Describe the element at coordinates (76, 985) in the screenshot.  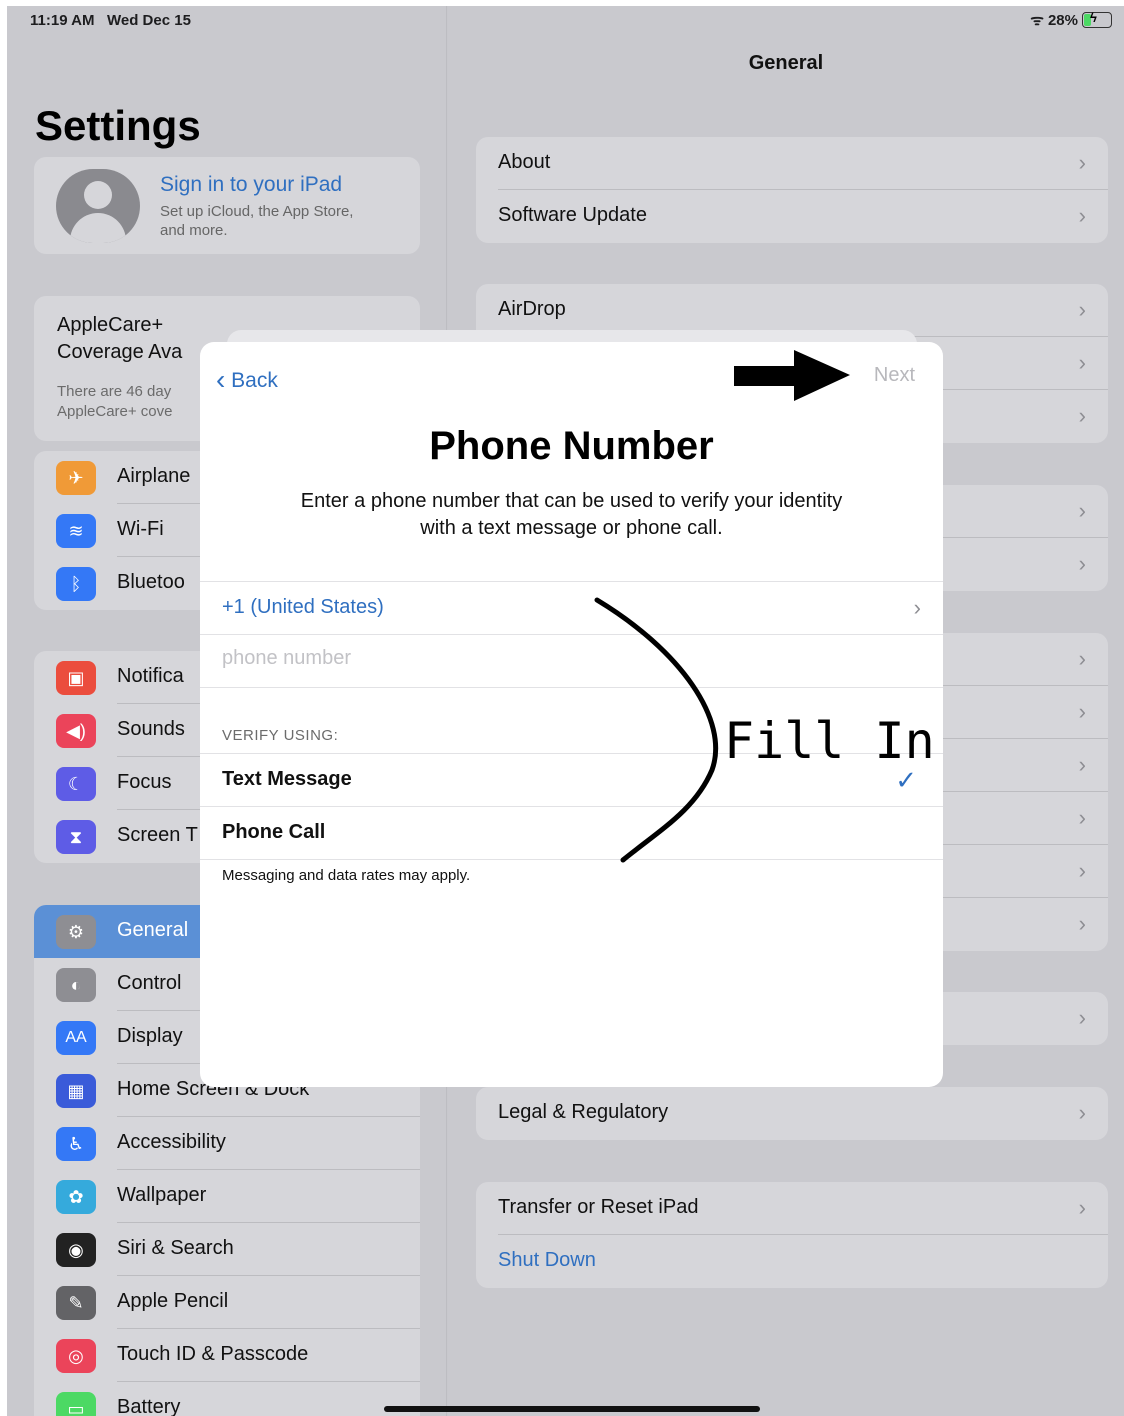
I see `control-center-icon: ◐` at that location.